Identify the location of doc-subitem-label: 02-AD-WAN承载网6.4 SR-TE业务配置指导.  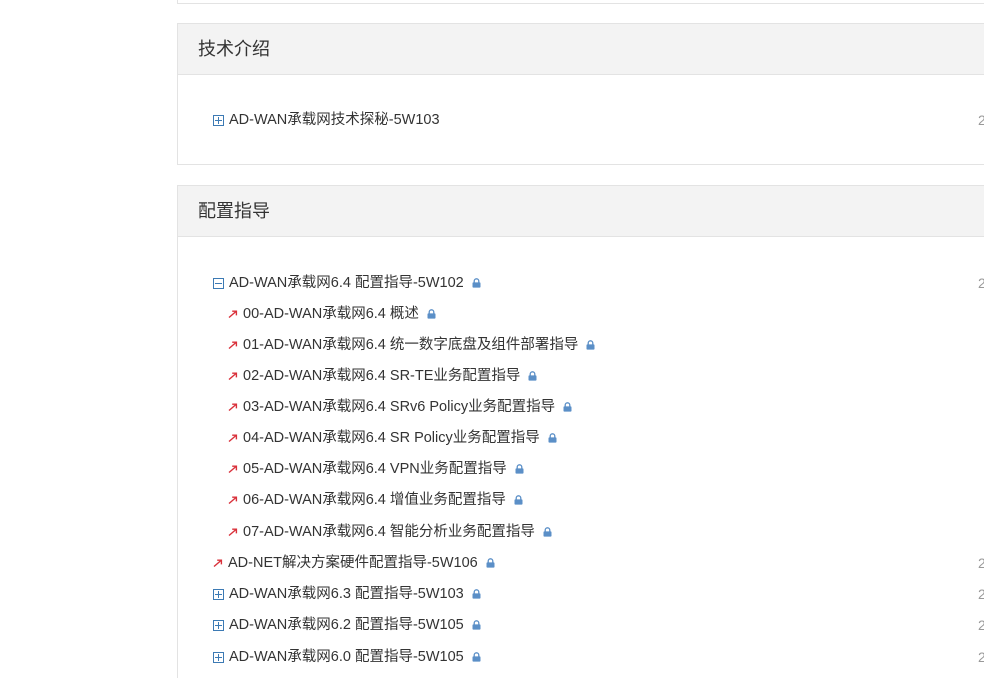
(381, 376).